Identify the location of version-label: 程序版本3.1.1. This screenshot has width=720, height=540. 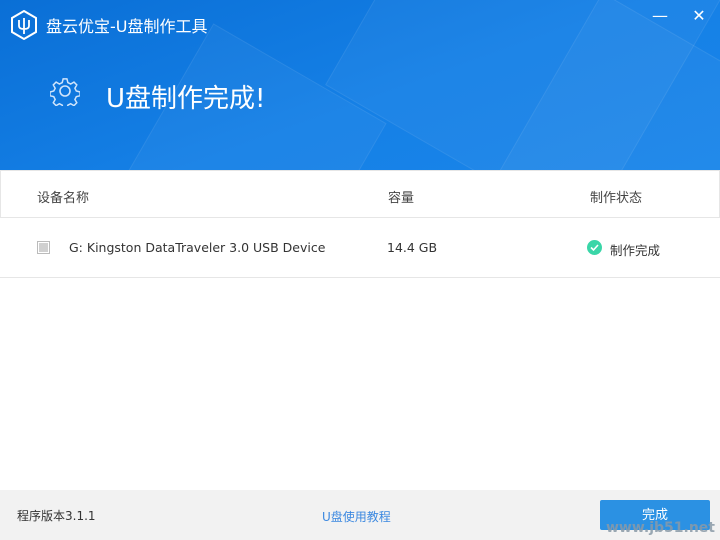
(56, 516).